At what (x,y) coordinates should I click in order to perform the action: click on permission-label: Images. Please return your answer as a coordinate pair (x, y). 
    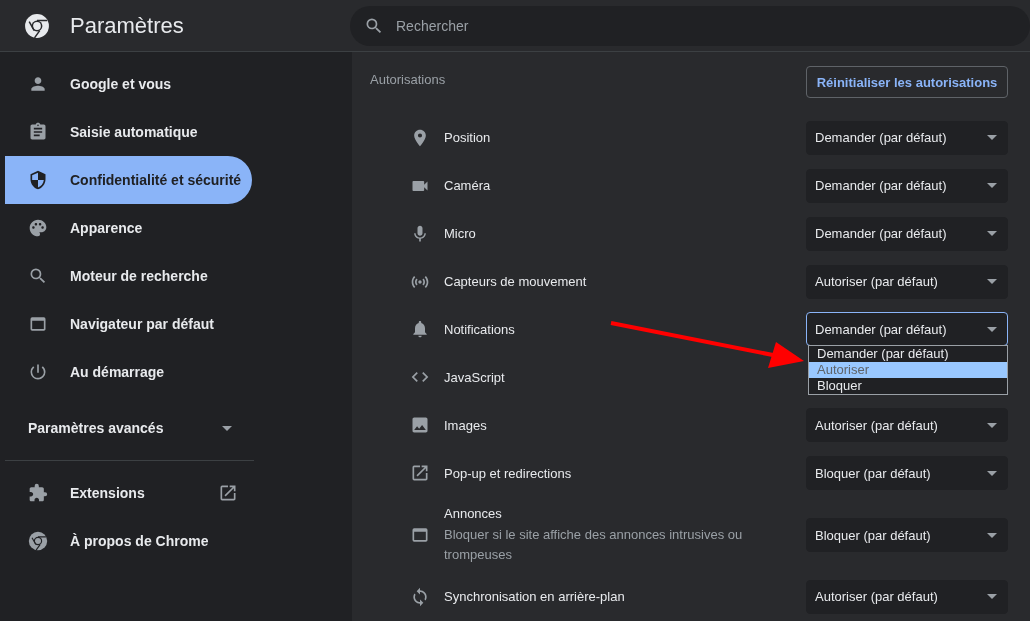
    Looking at the image, I should click on (465, 425).